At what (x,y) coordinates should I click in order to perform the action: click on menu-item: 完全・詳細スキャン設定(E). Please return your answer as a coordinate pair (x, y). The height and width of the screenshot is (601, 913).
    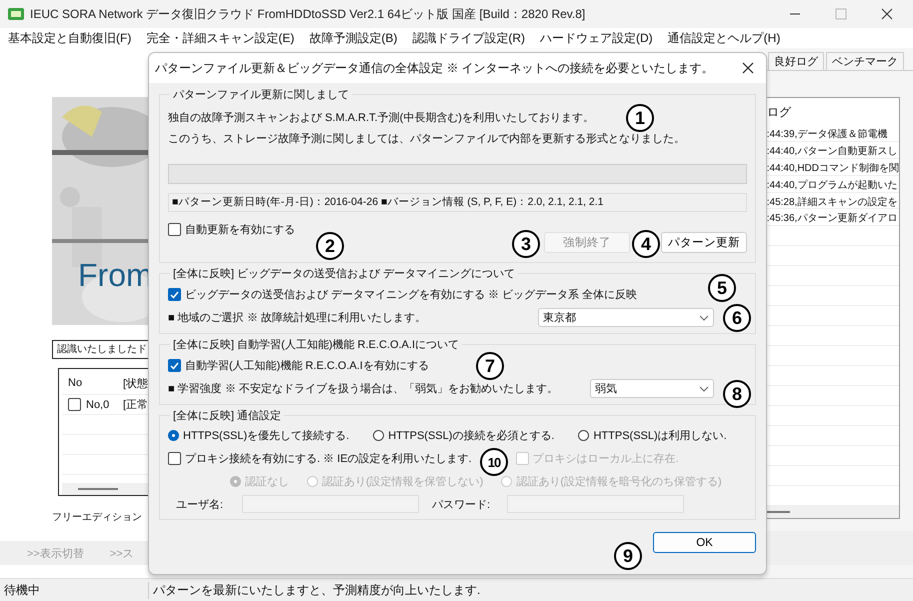
    Looking at the image, I should click on (220, 38).